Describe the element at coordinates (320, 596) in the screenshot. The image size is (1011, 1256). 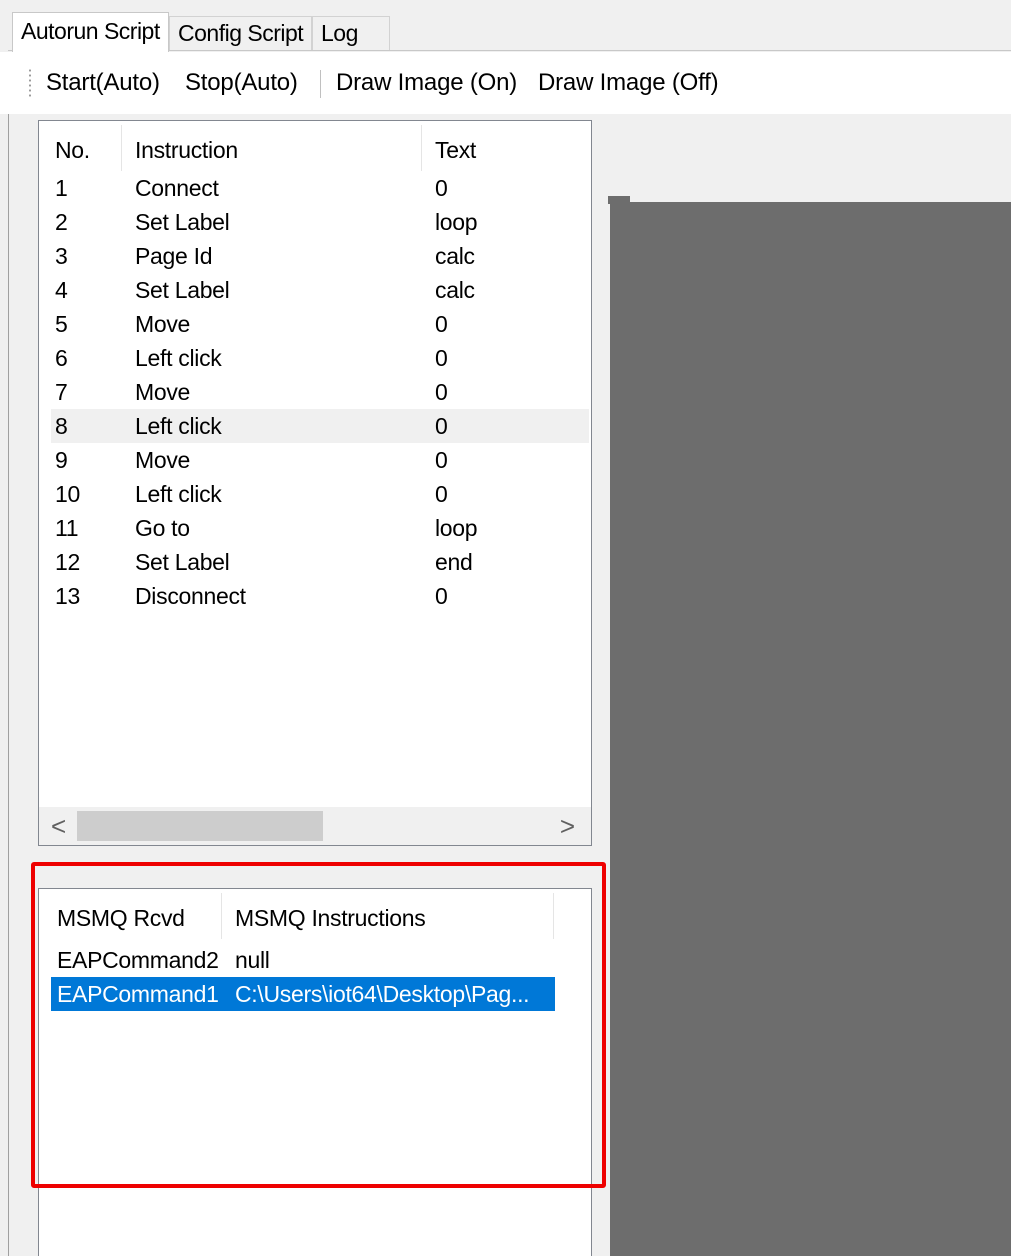
I see `table-row: 13 Disconnect 0` at that location.